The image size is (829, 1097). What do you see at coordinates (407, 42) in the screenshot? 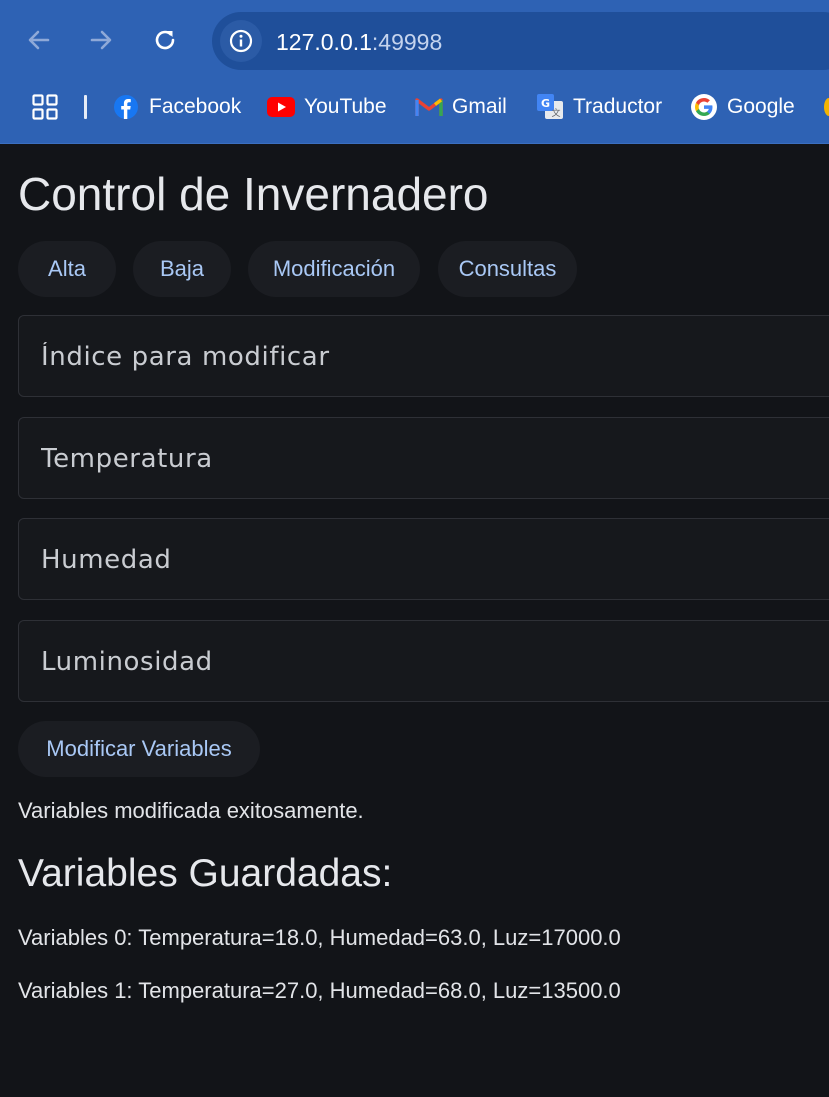
I see `url-port: :49998` at bounding box center [407, 42].